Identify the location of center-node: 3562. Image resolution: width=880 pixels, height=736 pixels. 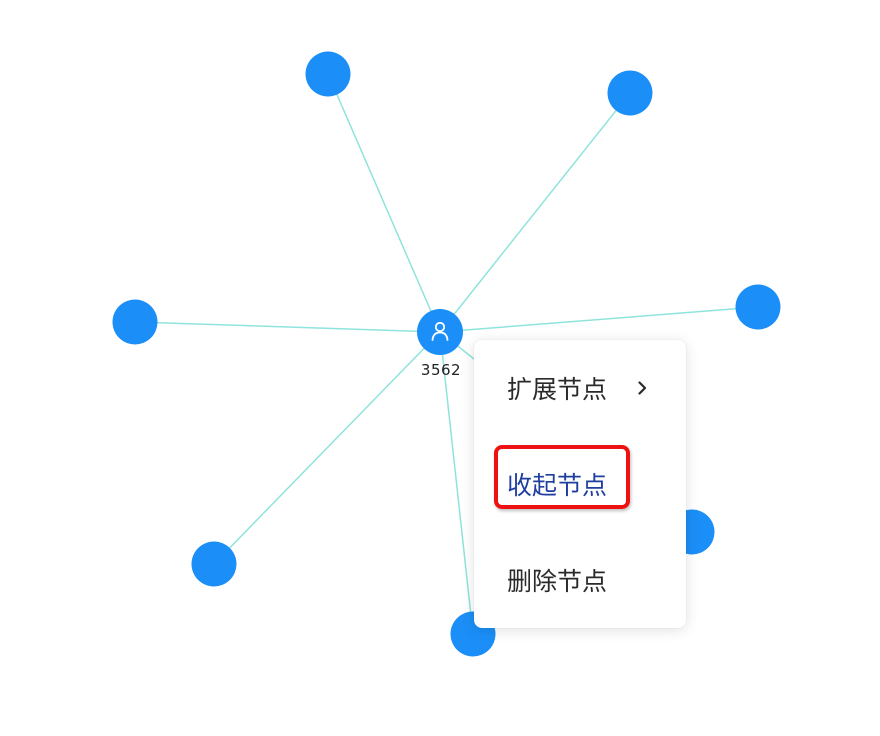
(440, 344).